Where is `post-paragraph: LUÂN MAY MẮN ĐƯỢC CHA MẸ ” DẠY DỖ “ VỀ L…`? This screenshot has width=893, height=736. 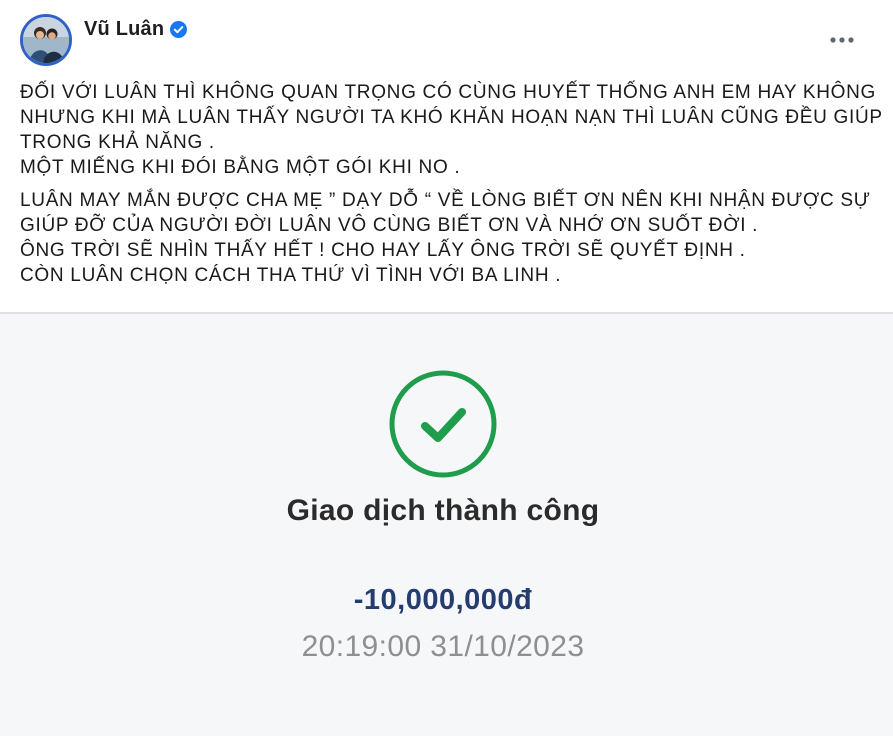
post-paragraph: LUÂN MAY MẮN ĐƯỢC CHA MẸ ” DẠY DỖ “ VỀ L… is located at coordinates (450, 238).